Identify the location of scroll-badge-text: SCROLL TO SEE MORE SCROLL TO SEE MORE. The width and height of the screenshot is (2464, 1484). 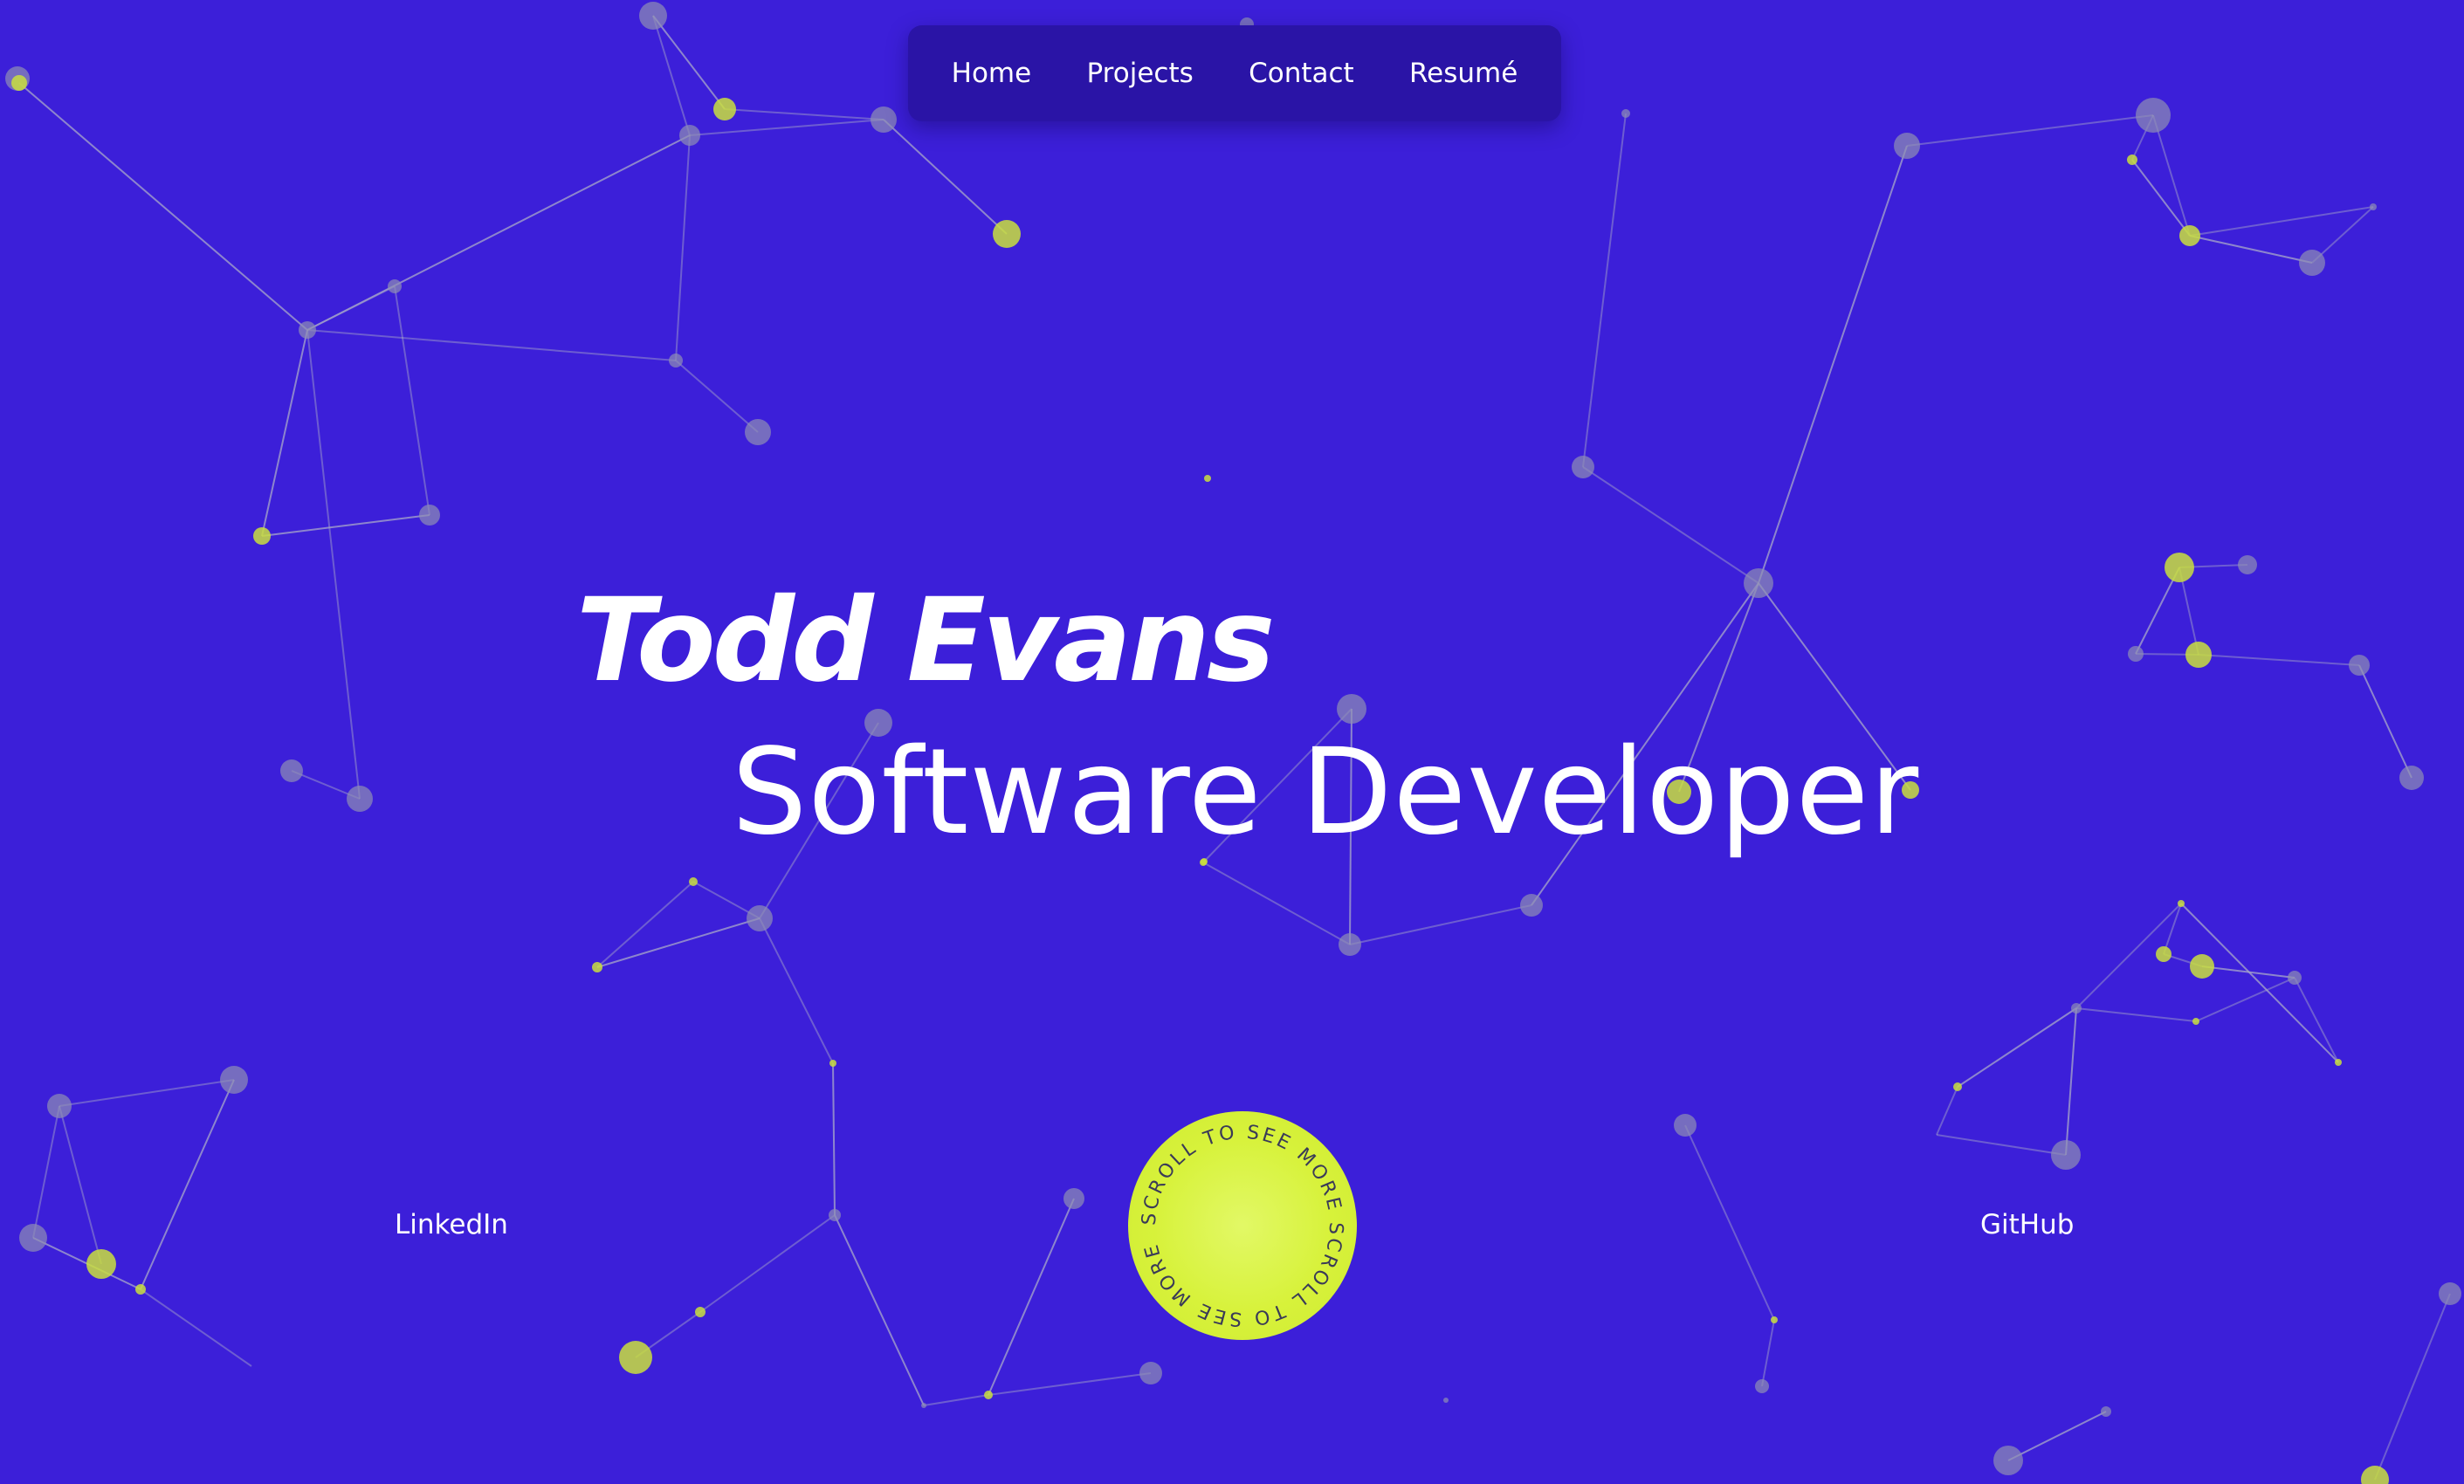
(1243, 1226).